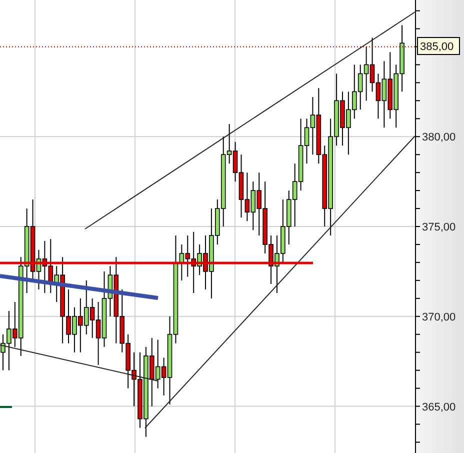 The height and width of the screenshot is (453, 464). What do you see at coordinates (439, 138) in the screenshot?
I see `price-label: 380,00` at bounding box center [439, 138].